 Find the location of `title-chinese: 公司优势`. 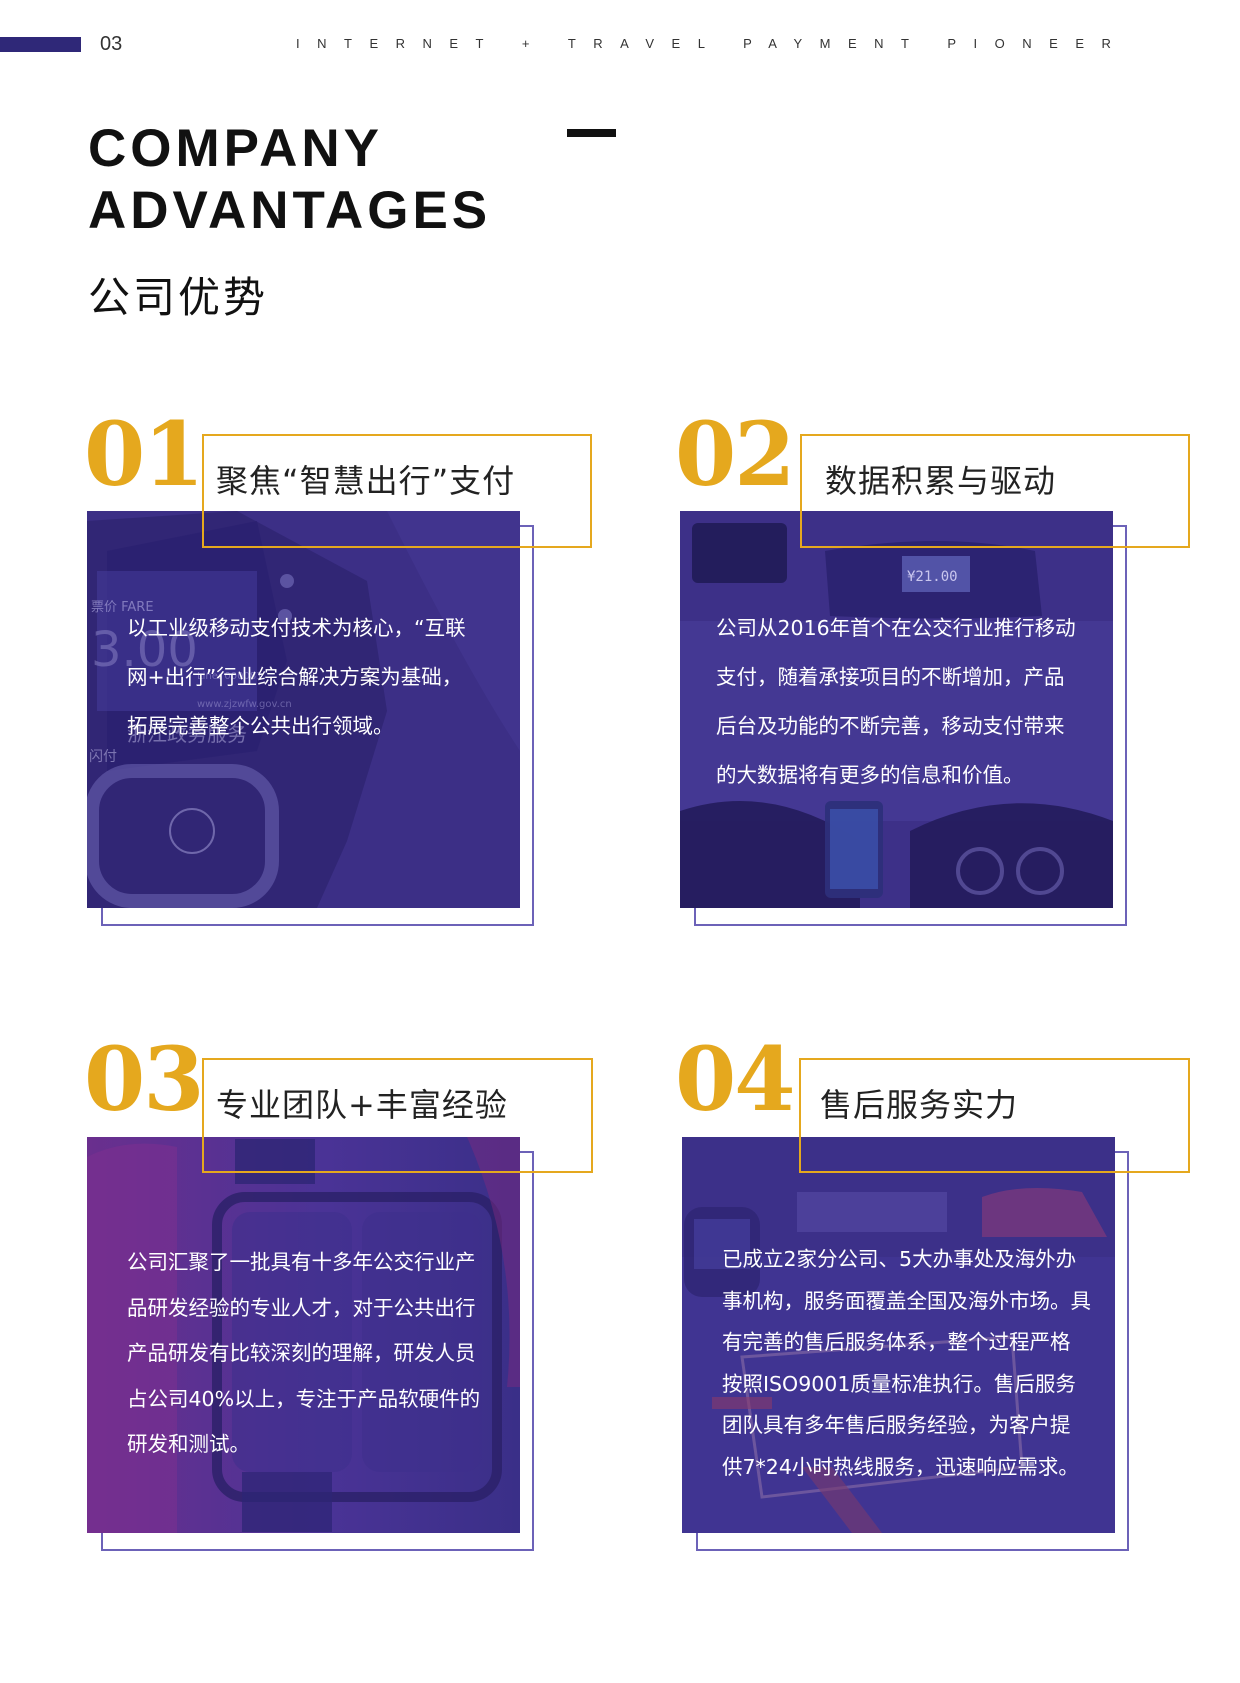

title-chinese: 公司优势 is located at coordinates (178, 297).